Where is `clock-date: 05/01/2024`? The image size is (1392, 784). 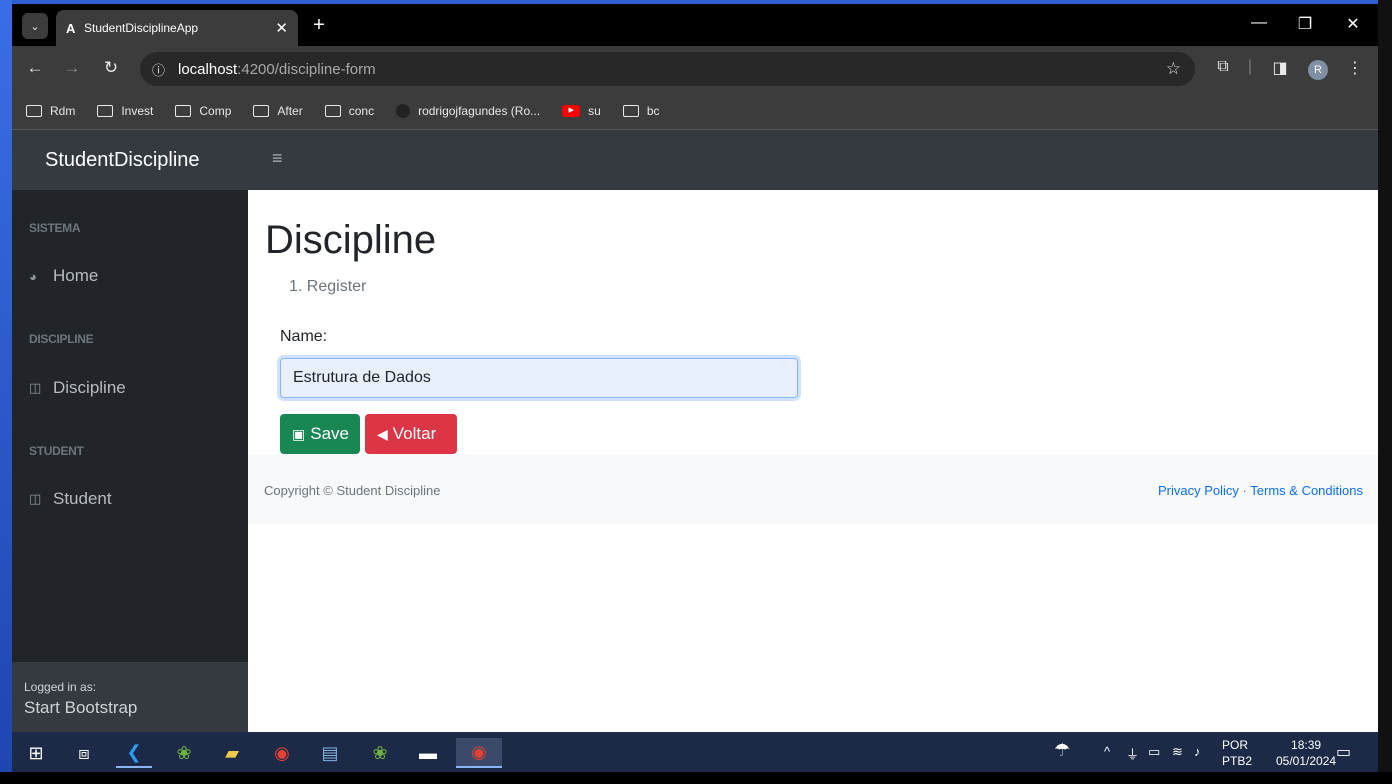 clock-date: 05/01/2024 is located at coordinates (1306, 761).